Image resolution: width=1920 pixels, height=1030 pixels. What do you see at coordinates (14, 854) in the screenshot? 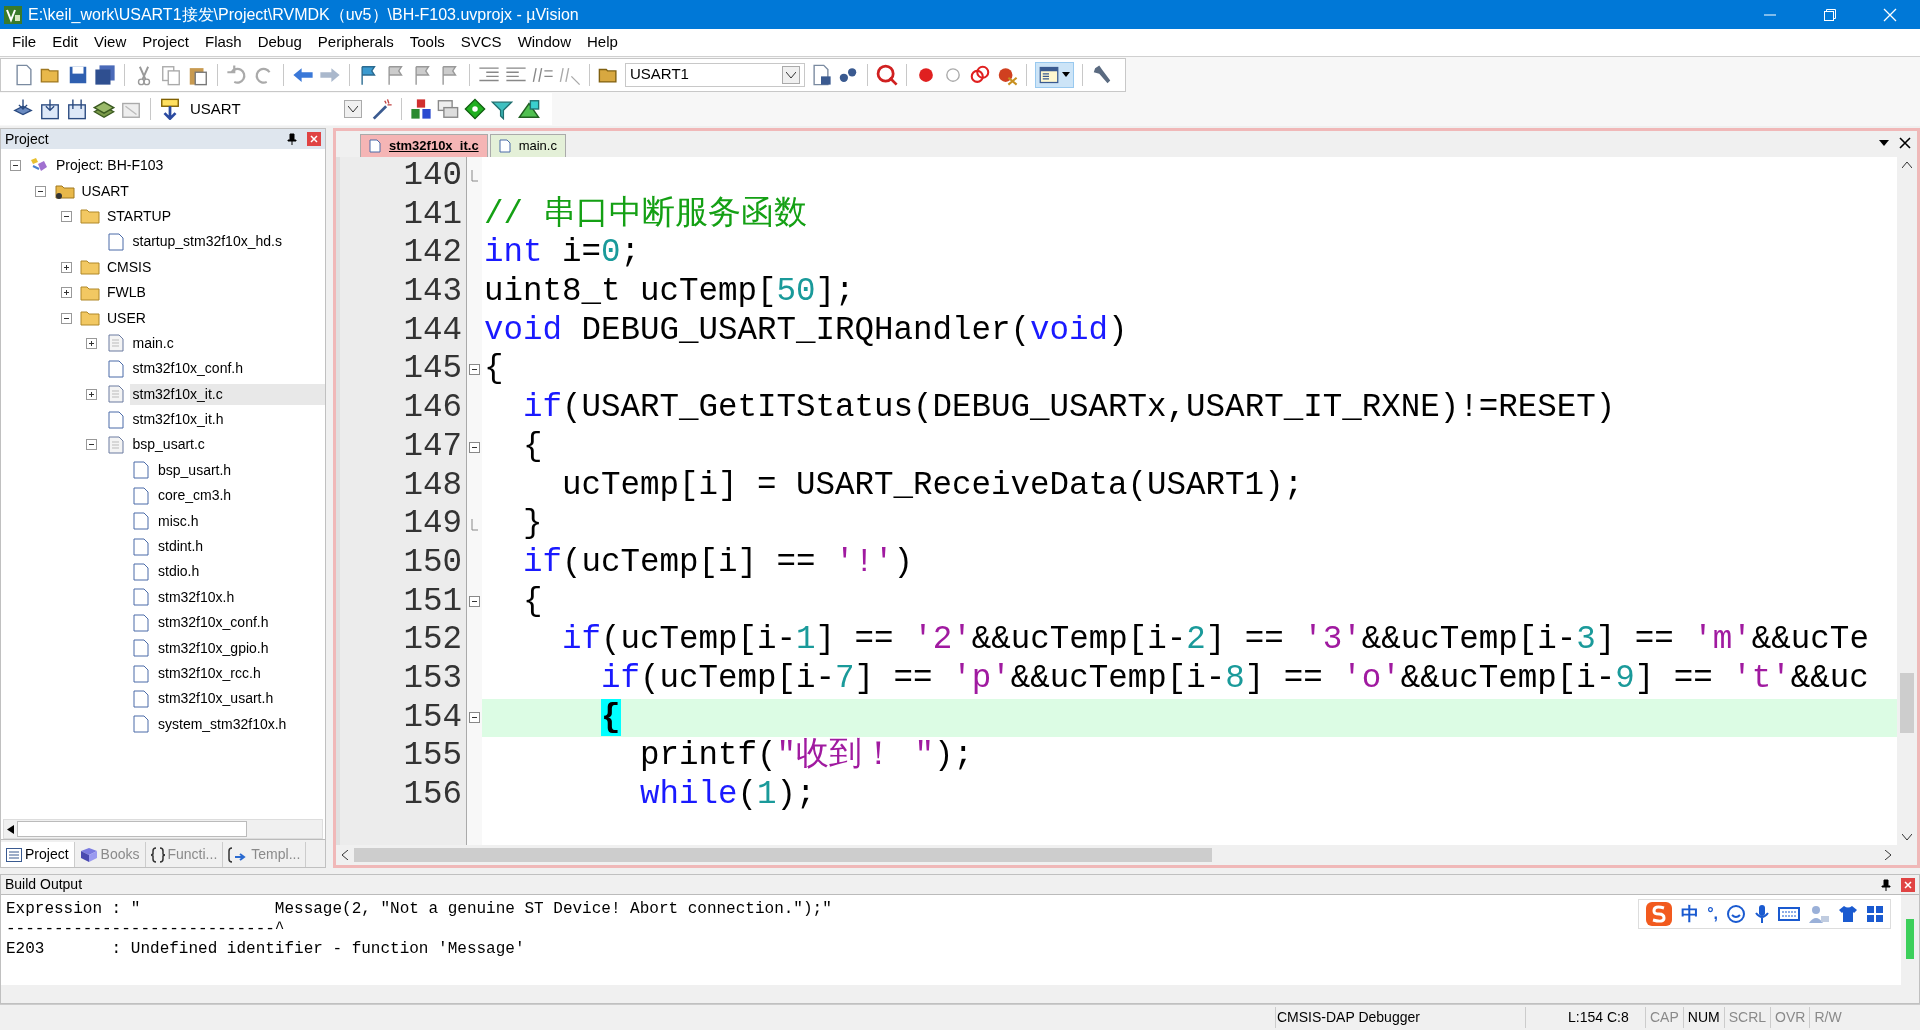
I see `list-icon` at bounding box center [14, 854].